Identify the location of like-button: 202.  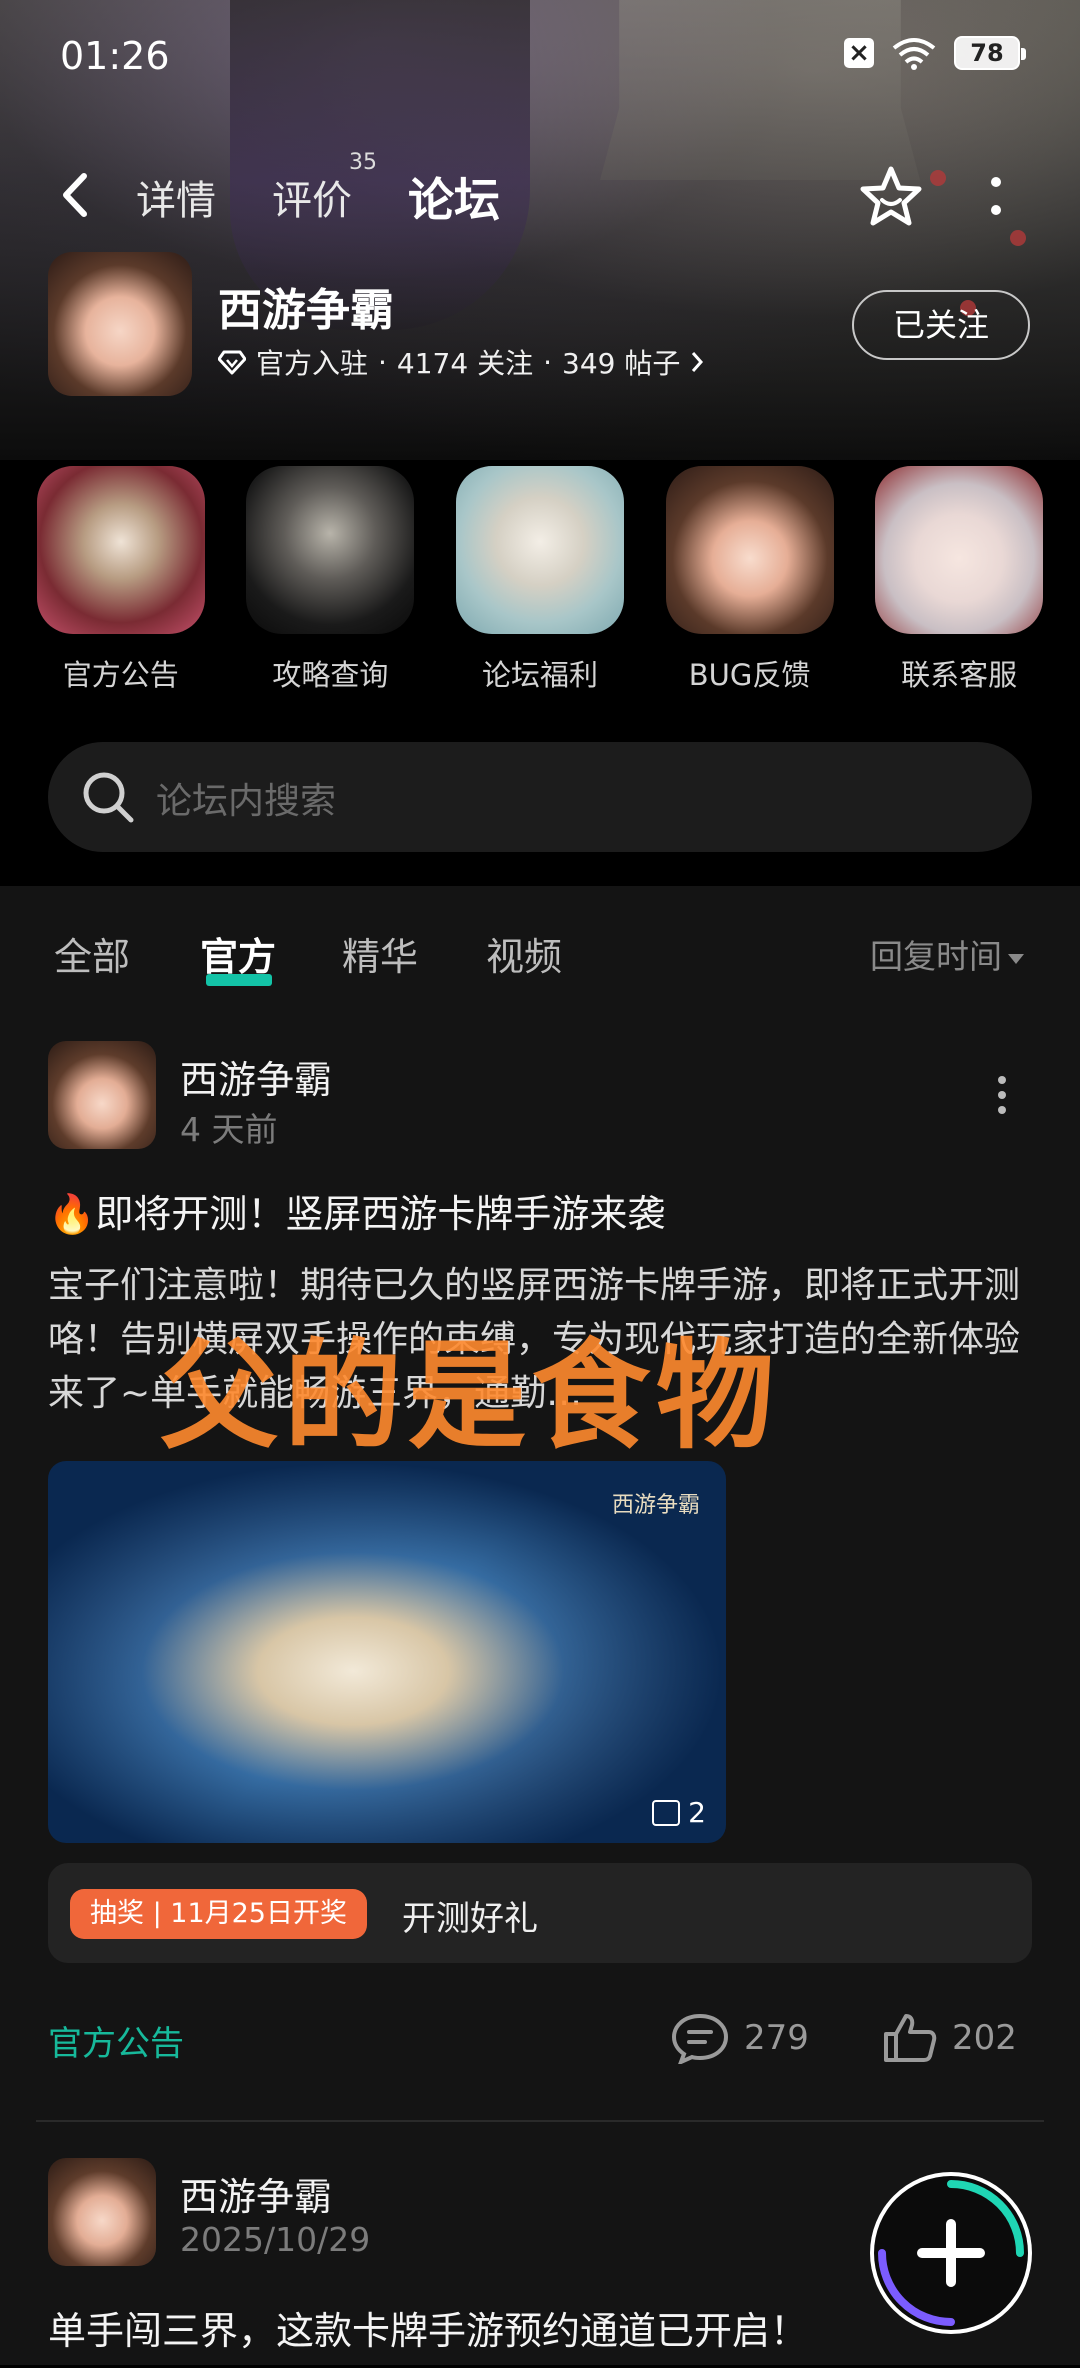
(949, 2038).